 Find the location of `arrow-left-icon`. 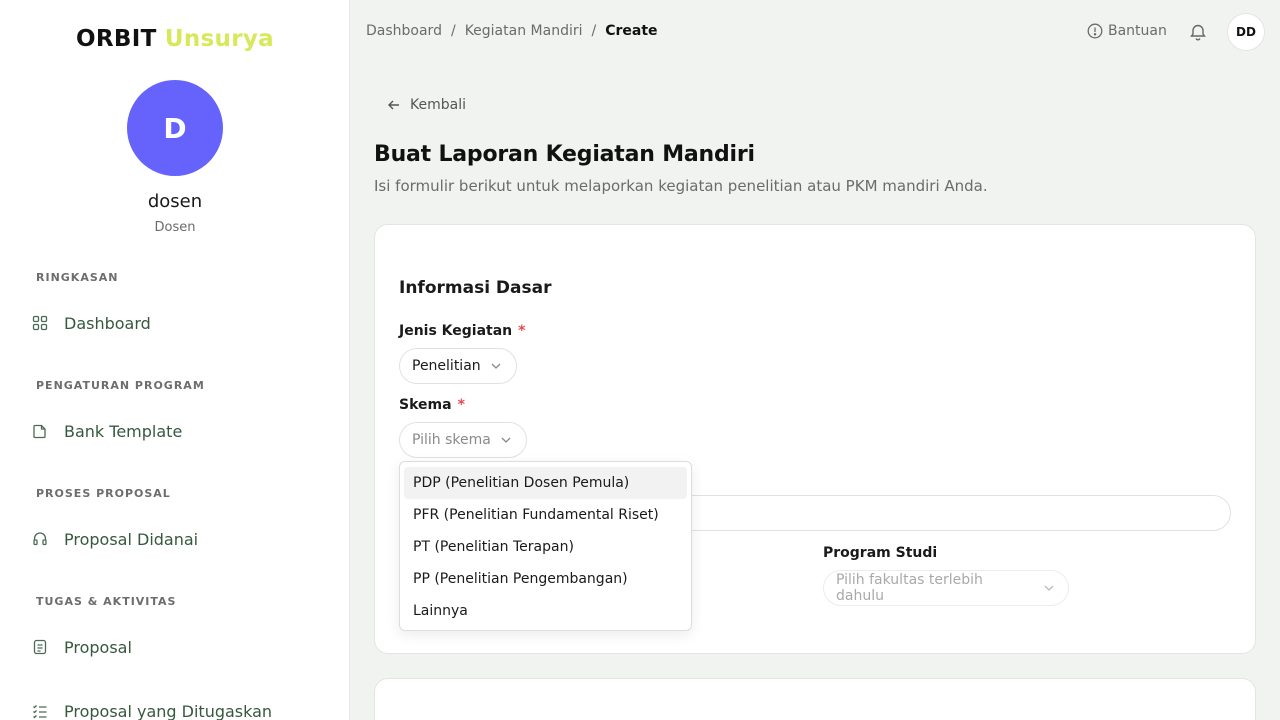

arrow-left-icon is located at coordinates (394, 105).